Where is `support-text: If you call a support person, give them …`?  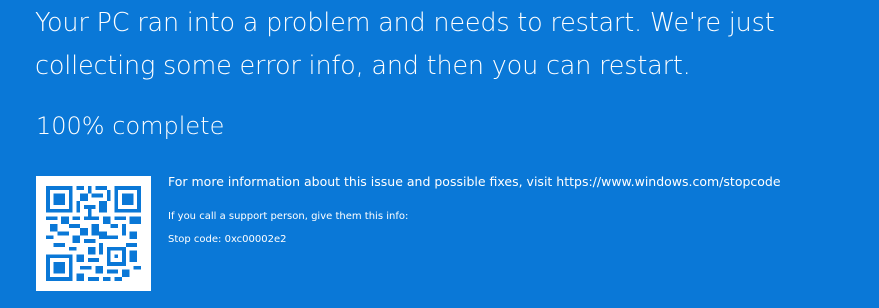
support-text: If you call a support person, give them … is located at coordinates (288, 216).